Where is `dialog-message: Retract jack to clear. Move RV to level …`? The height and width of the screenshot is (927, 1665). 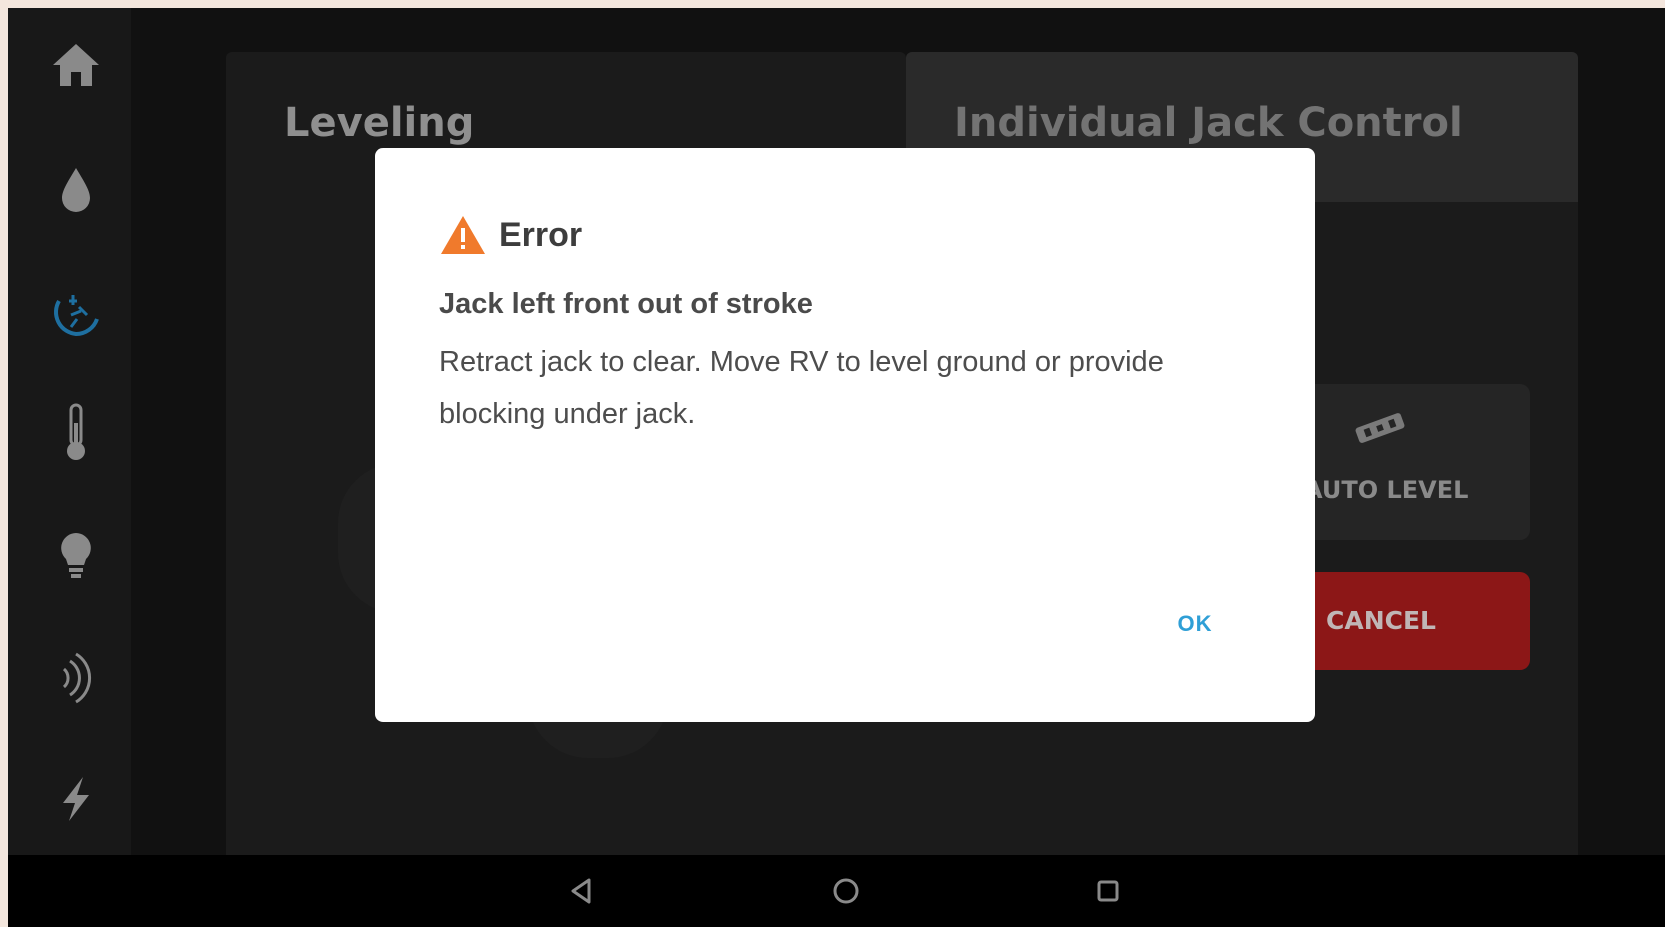 dialog-message: Retract jack to clear. Move RV to level … is located at coordinates (801, 388).